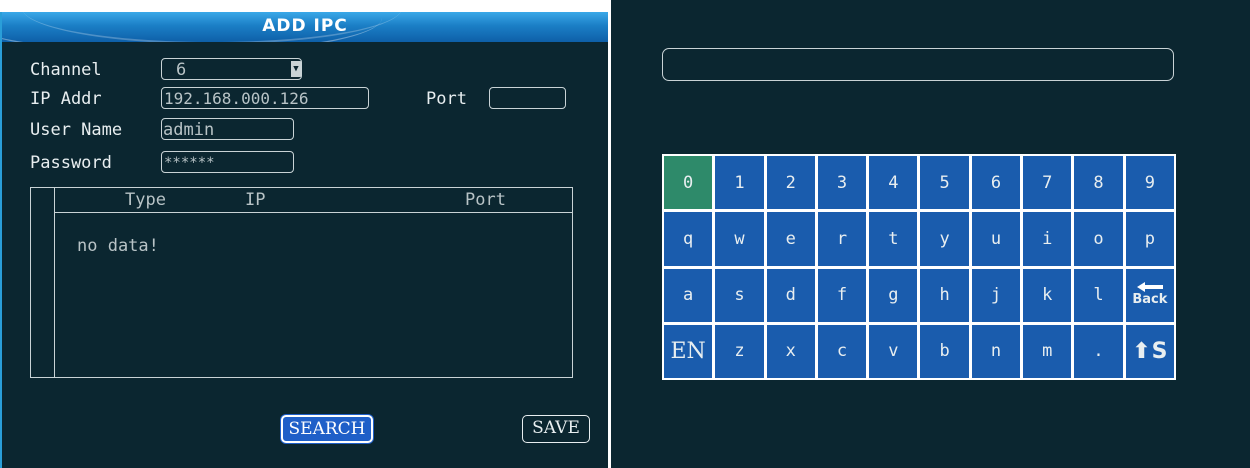 This screenshot has width=1250, height=468. What do you see at coordinates (1159, 351) in the screenshot?
I see `shift-key-label: S` at bounding box center [1159, 351].